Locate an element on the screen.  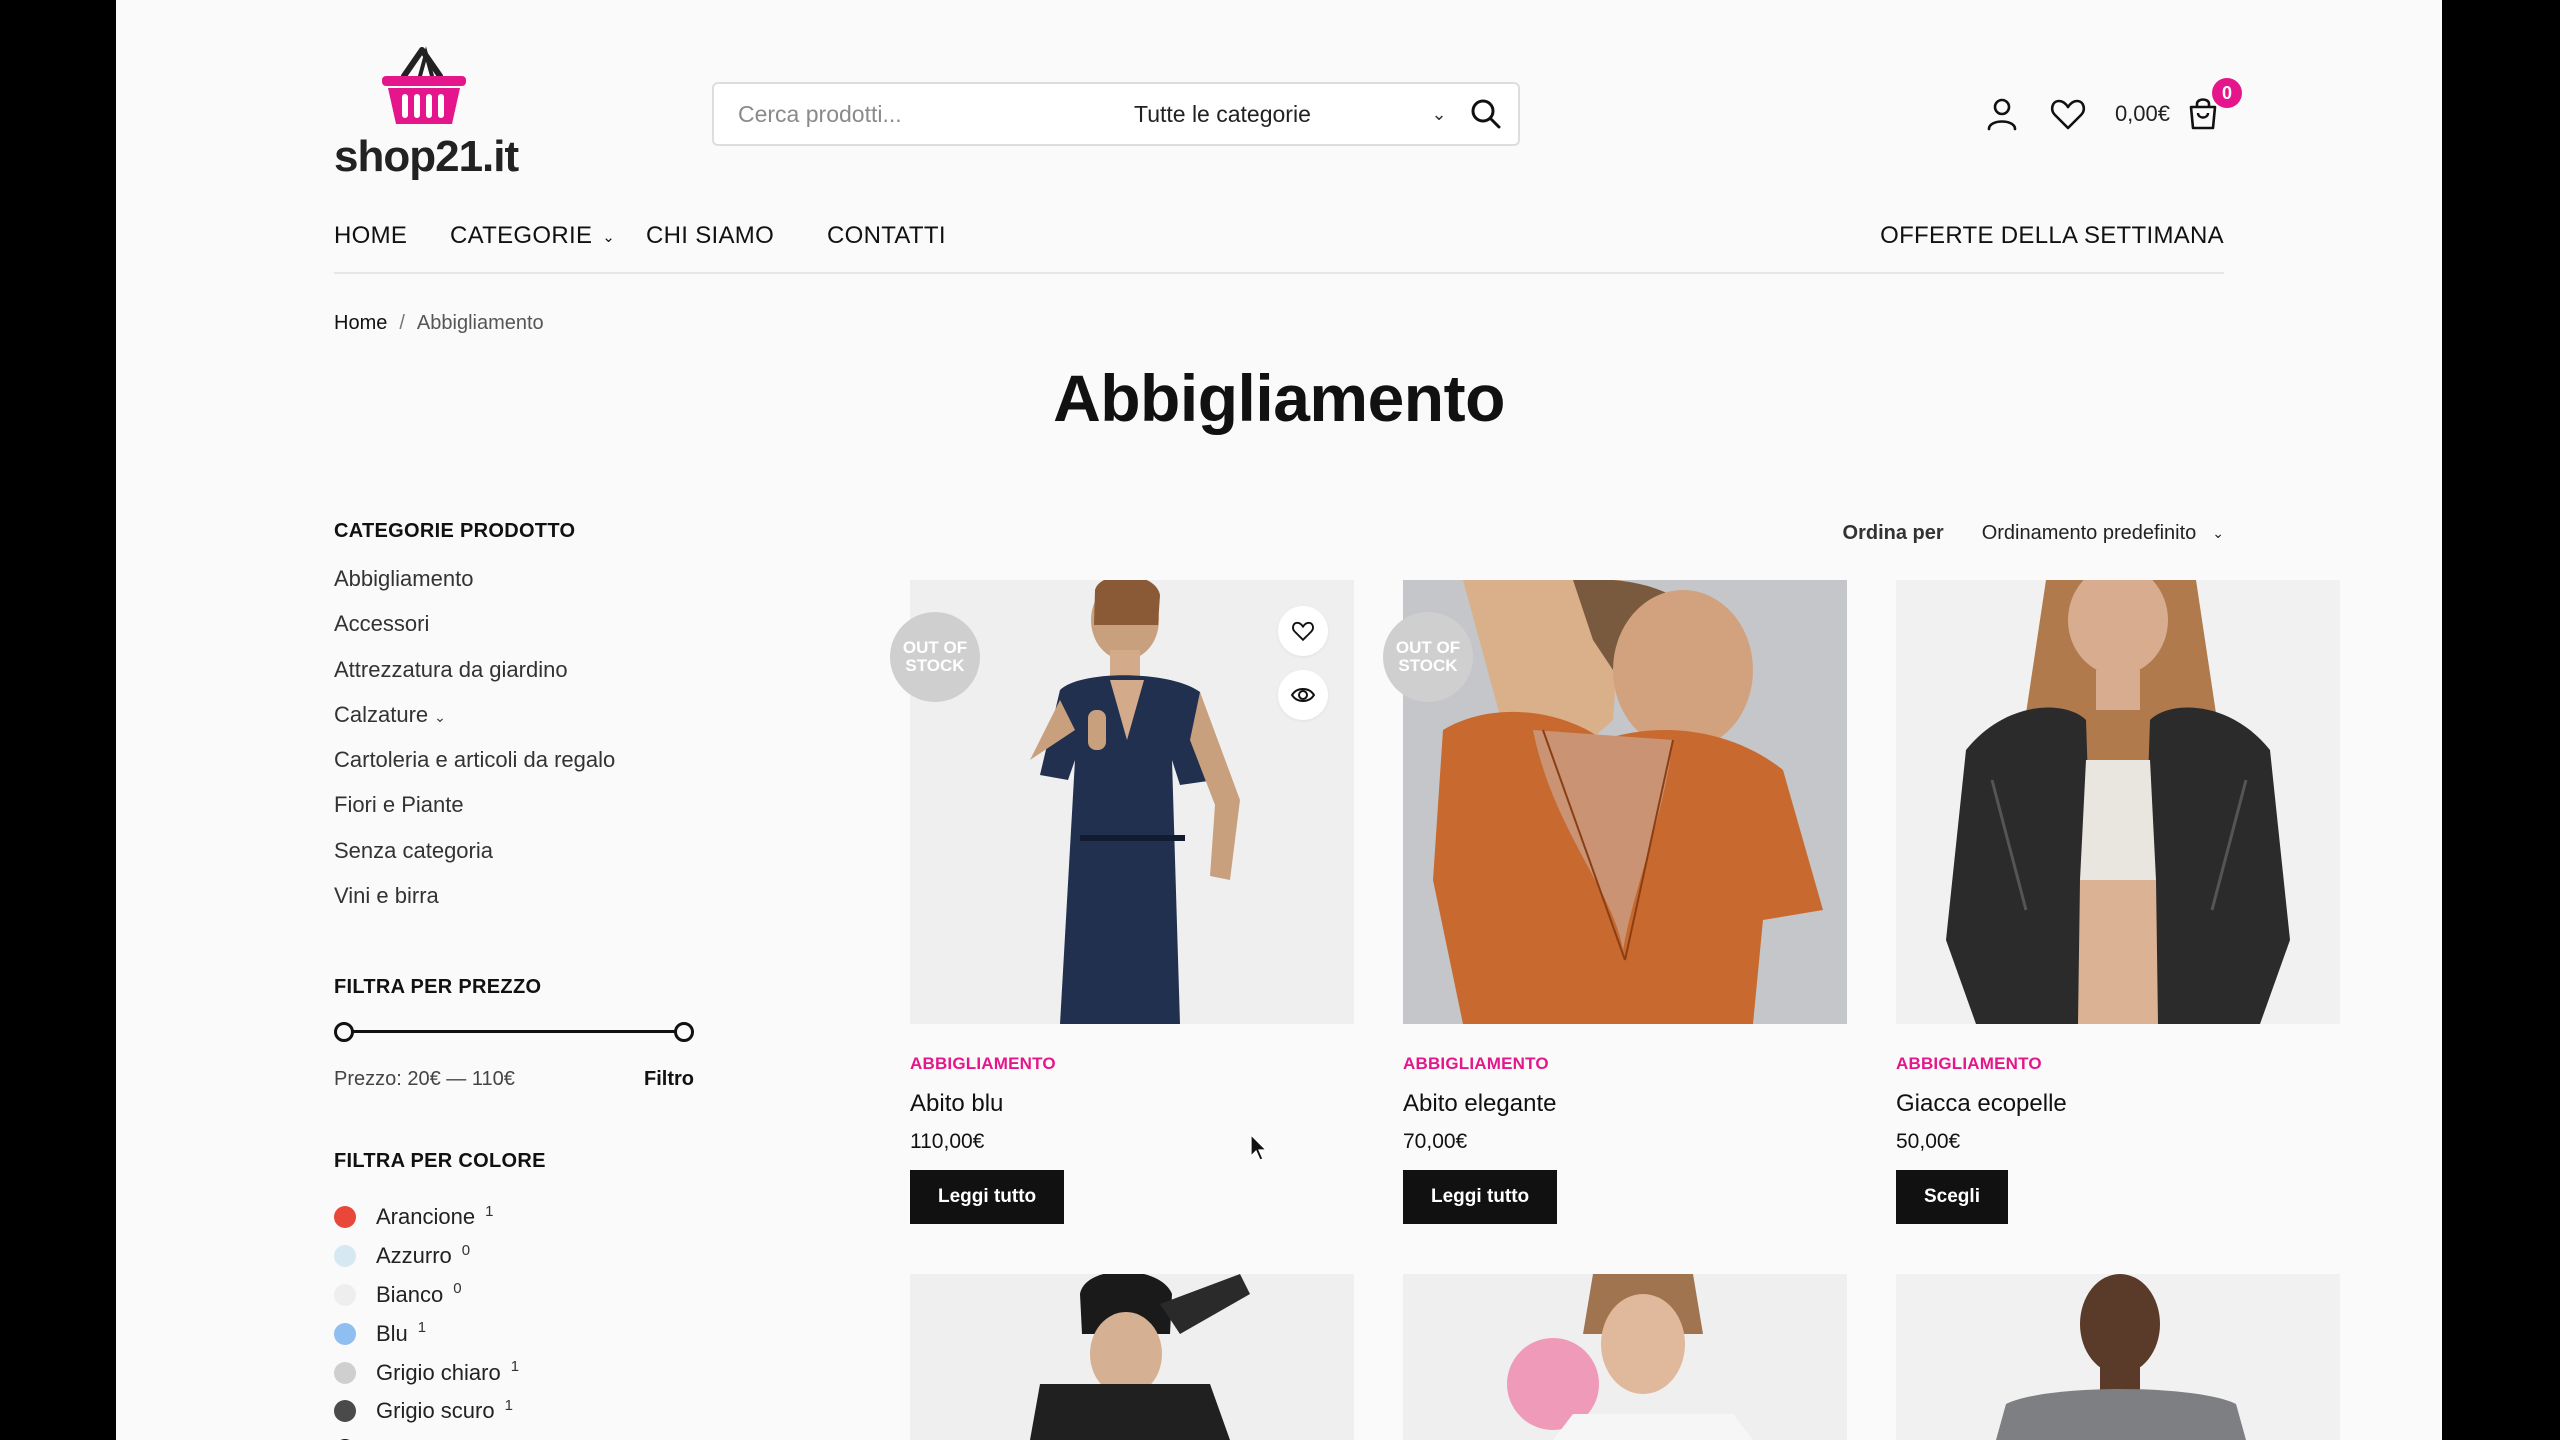
color-item: Grigio chiaro 1 is located at coordinates (426, 1372).